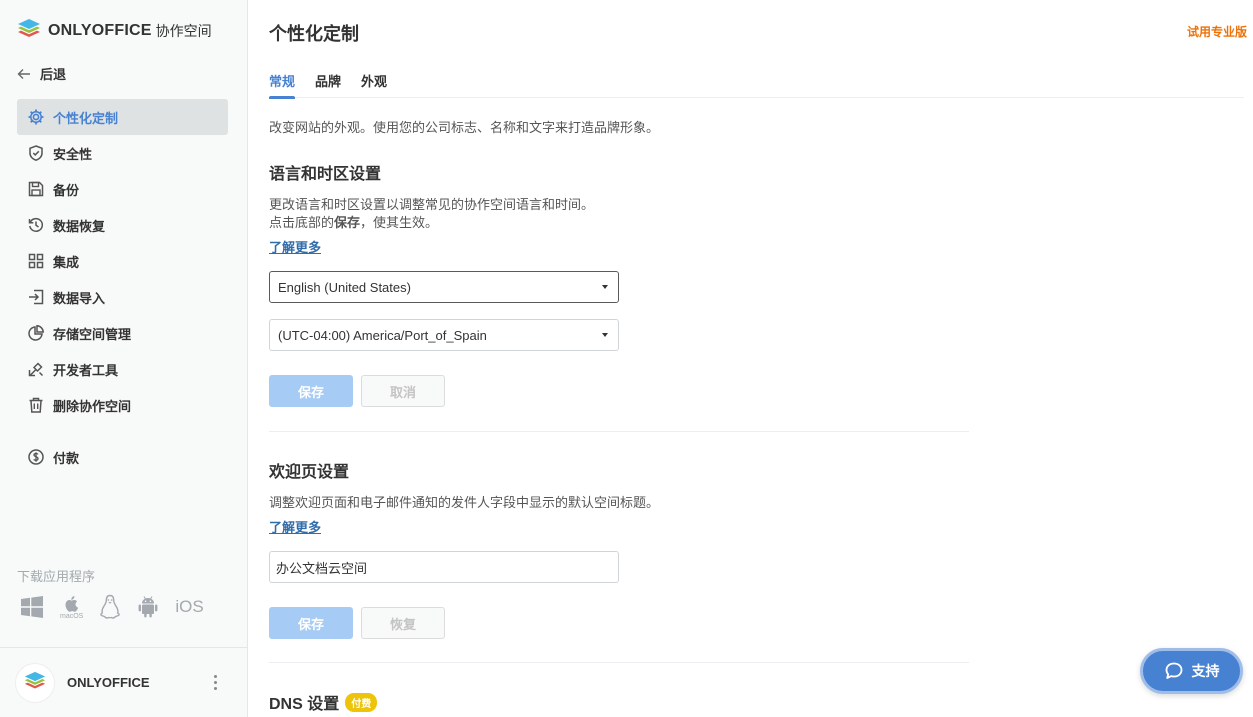 This screenshot has width=1253, height=717. I want to click on intro-text: 改变网站的外观。使用您的公司标志、名称和文字来打造品牌形象。, so click(464, 127).